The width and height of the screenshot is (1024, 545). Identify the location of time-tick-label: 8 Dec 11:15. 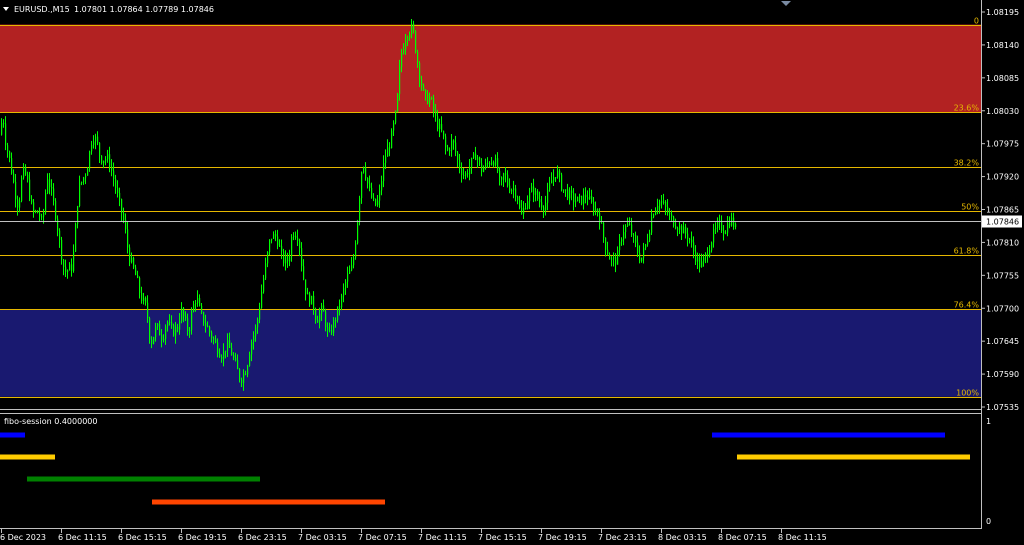
(802, 537).